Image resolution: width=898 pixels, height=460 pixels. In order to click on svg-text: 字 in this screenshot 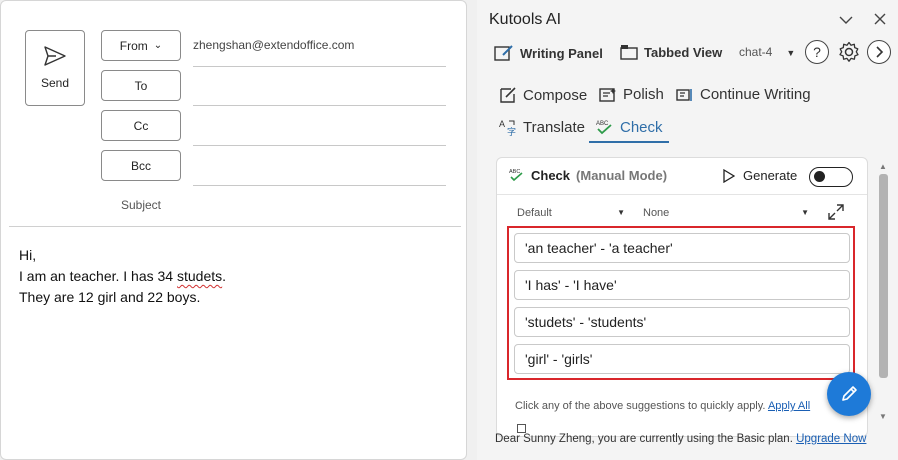, I will do `click(511, 131)`.